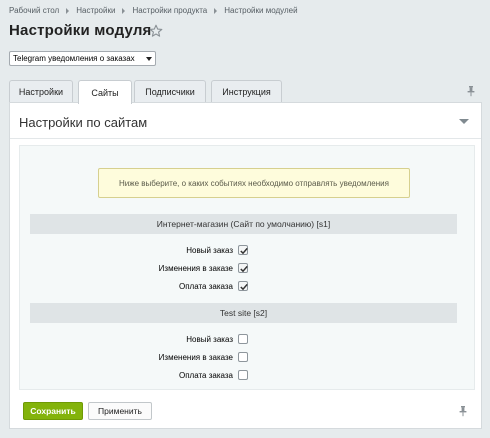 The width and height of the screenshot is (490, 438). What do you see at coordinates (156, 31) in the screenshot?
I see `star-icon` at bounding box center [156, 31].